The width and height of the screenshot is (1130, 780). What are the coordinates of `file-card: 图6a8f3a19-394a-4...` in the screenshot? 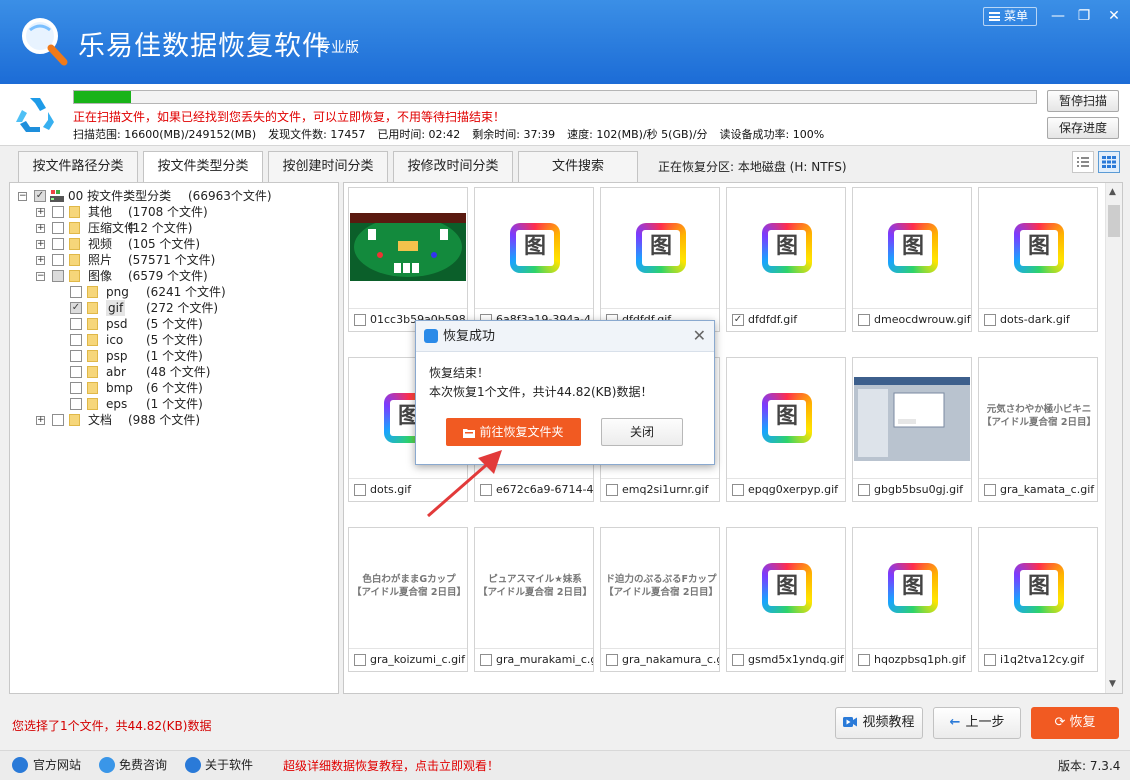 It's located at (534, 259).